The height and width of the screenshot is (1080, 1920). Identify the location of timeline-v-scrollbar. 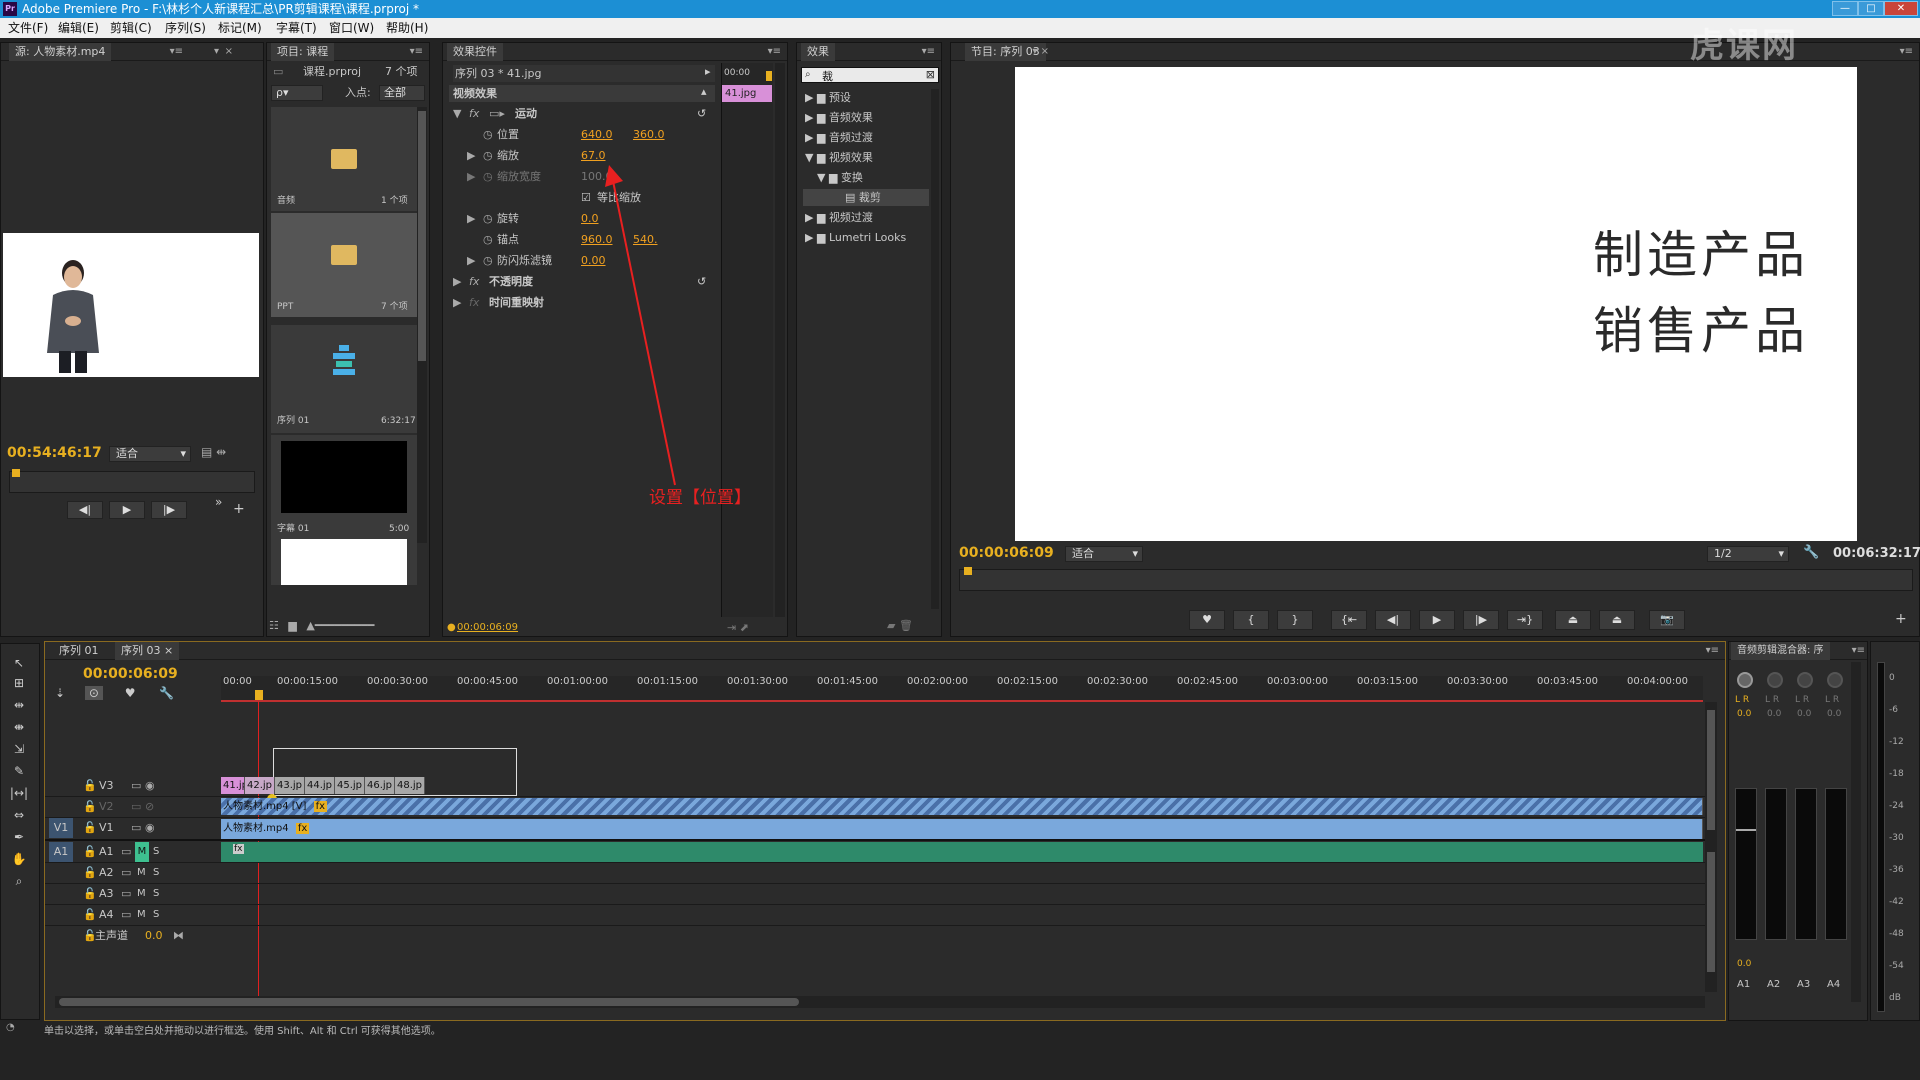
(1711, 847).